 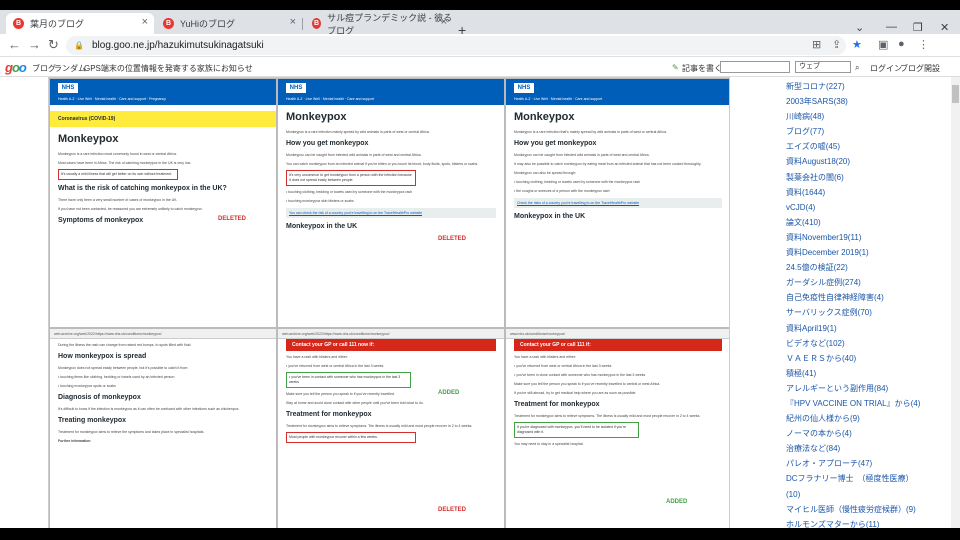 I want to click on category-link: サーバリックス症例(70), so click(x=866, y=312).